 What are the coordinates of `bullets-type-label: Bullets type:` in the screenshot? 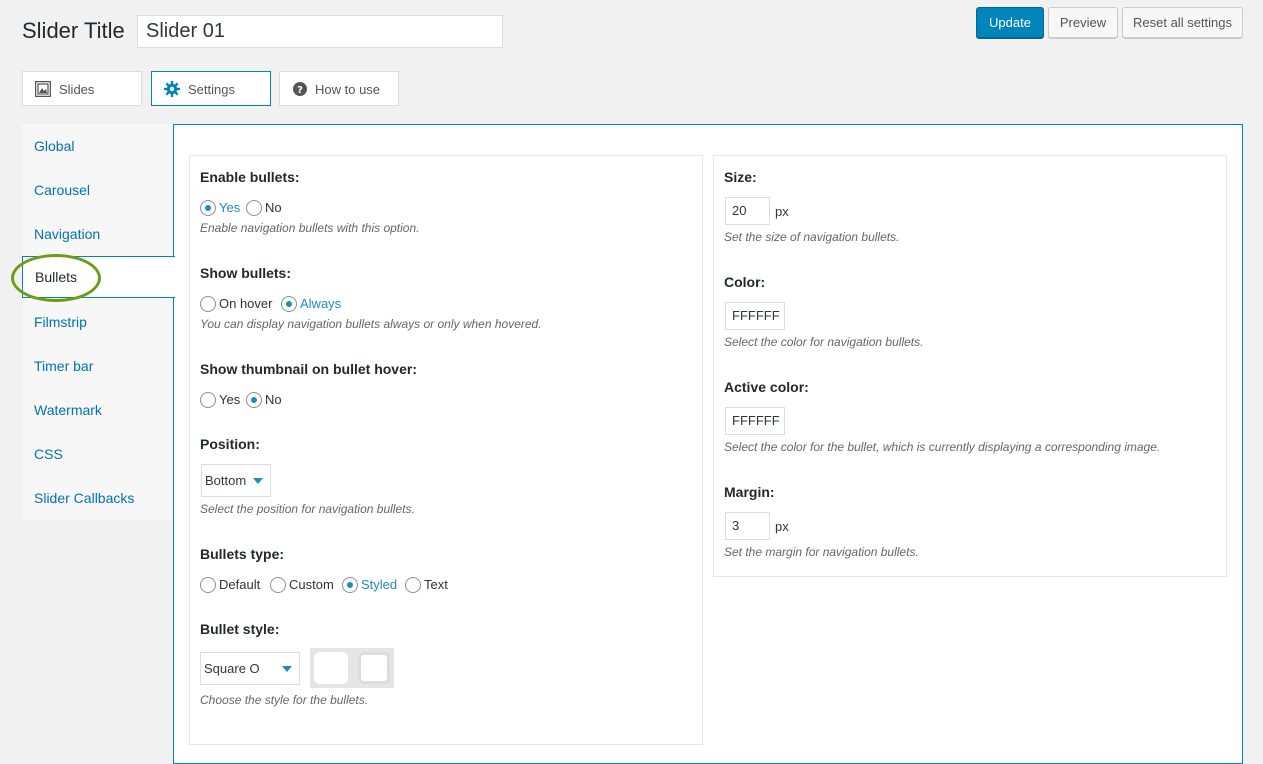 It's located at (242, 554).